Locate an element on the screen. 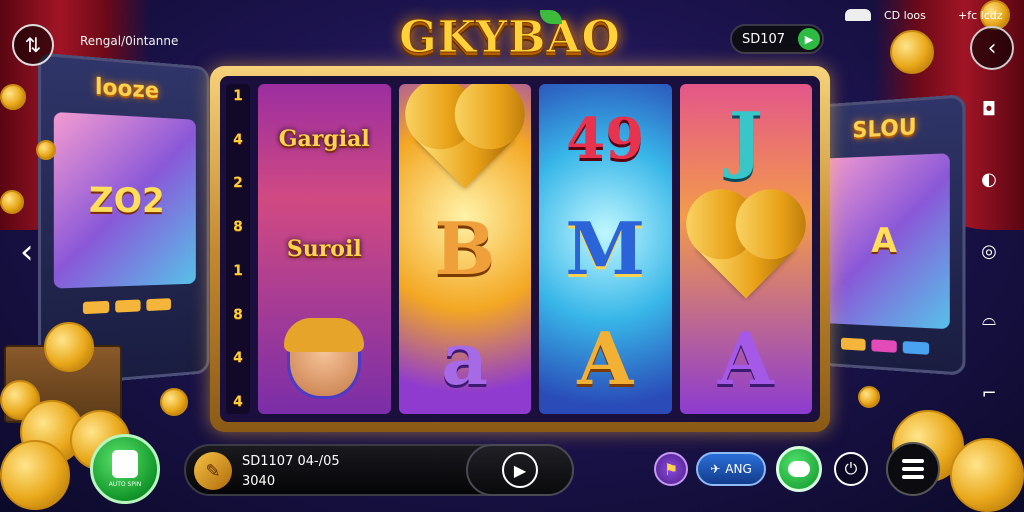  reel-1: Gargial Suroil is located at coordinates (324, 249).